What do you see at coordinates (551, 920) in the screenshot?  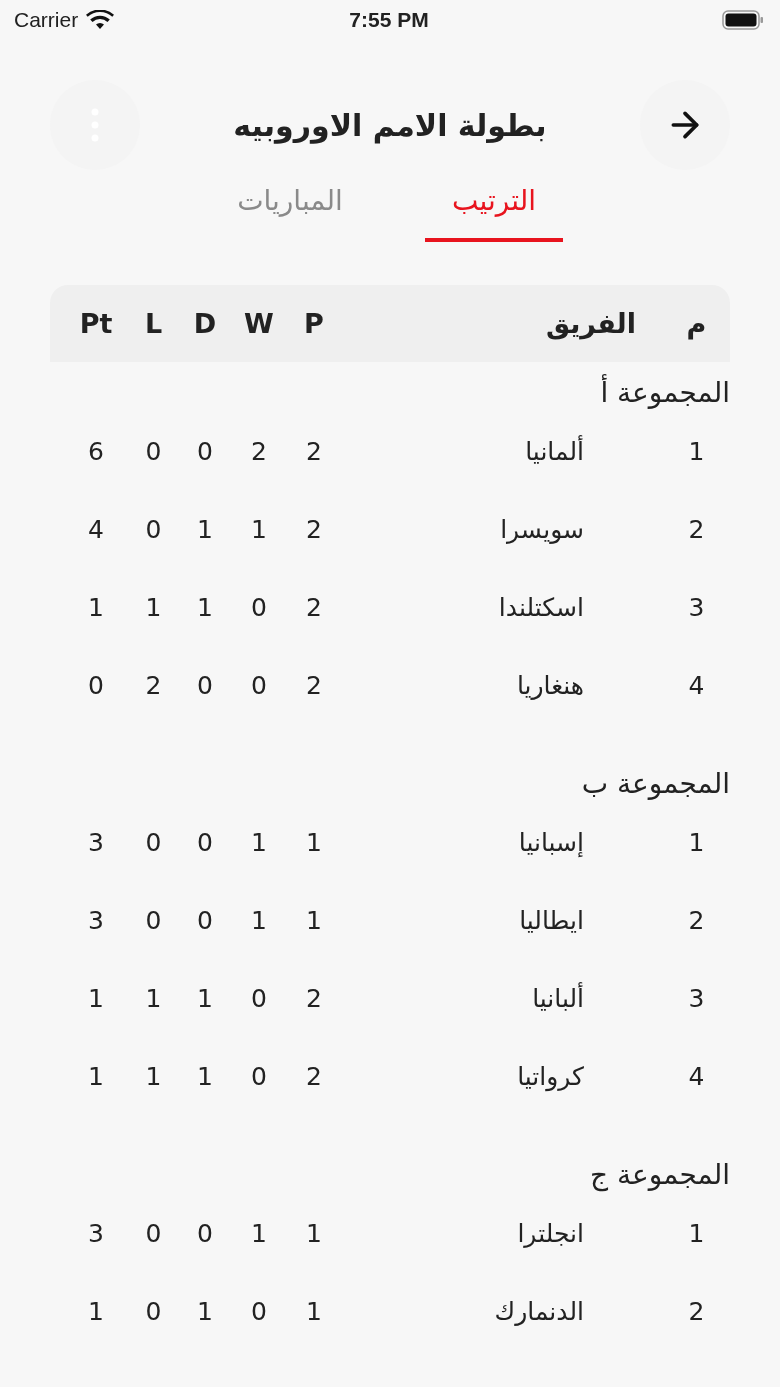 I see `team-name: ايطاليا` at bounding box center [551, 920].